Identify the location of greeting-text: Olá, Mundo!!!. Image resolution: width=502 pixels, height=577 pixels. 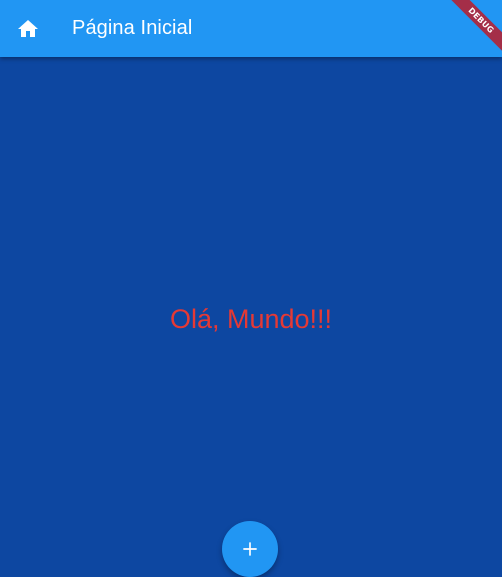
(251, 319).